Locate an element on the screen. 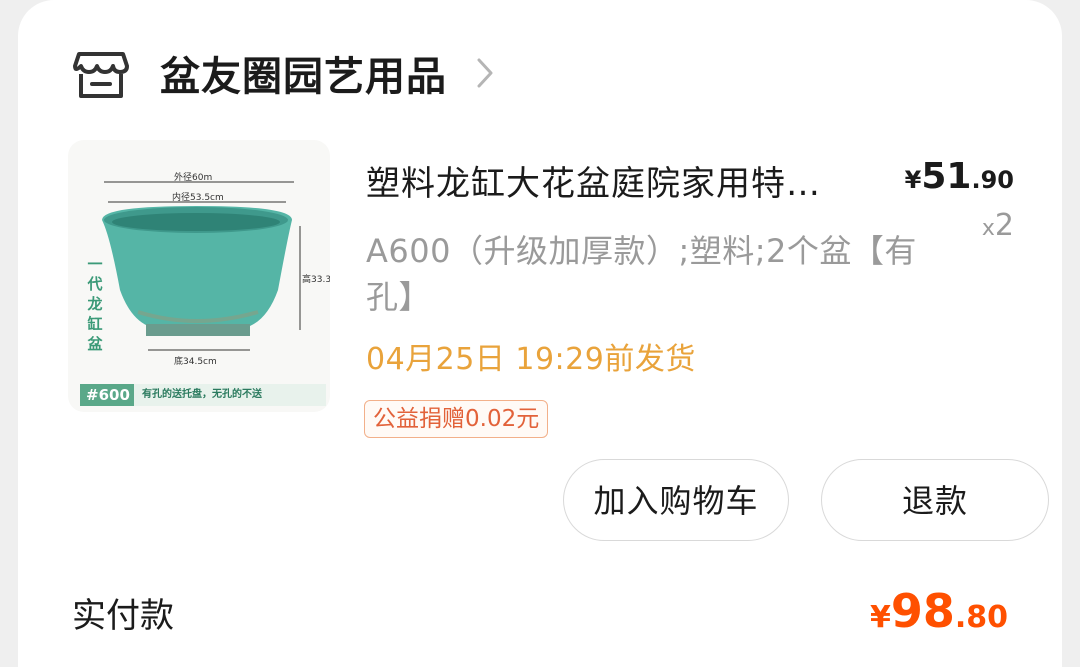  quantity-prefix: x is located at coordinates (988, 228).